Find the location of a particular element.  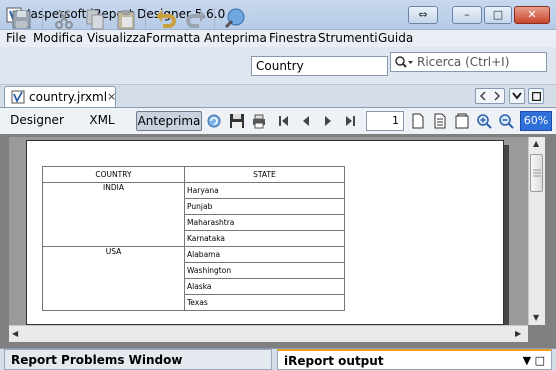

last-page-icon is located at coordinates (350, 121).